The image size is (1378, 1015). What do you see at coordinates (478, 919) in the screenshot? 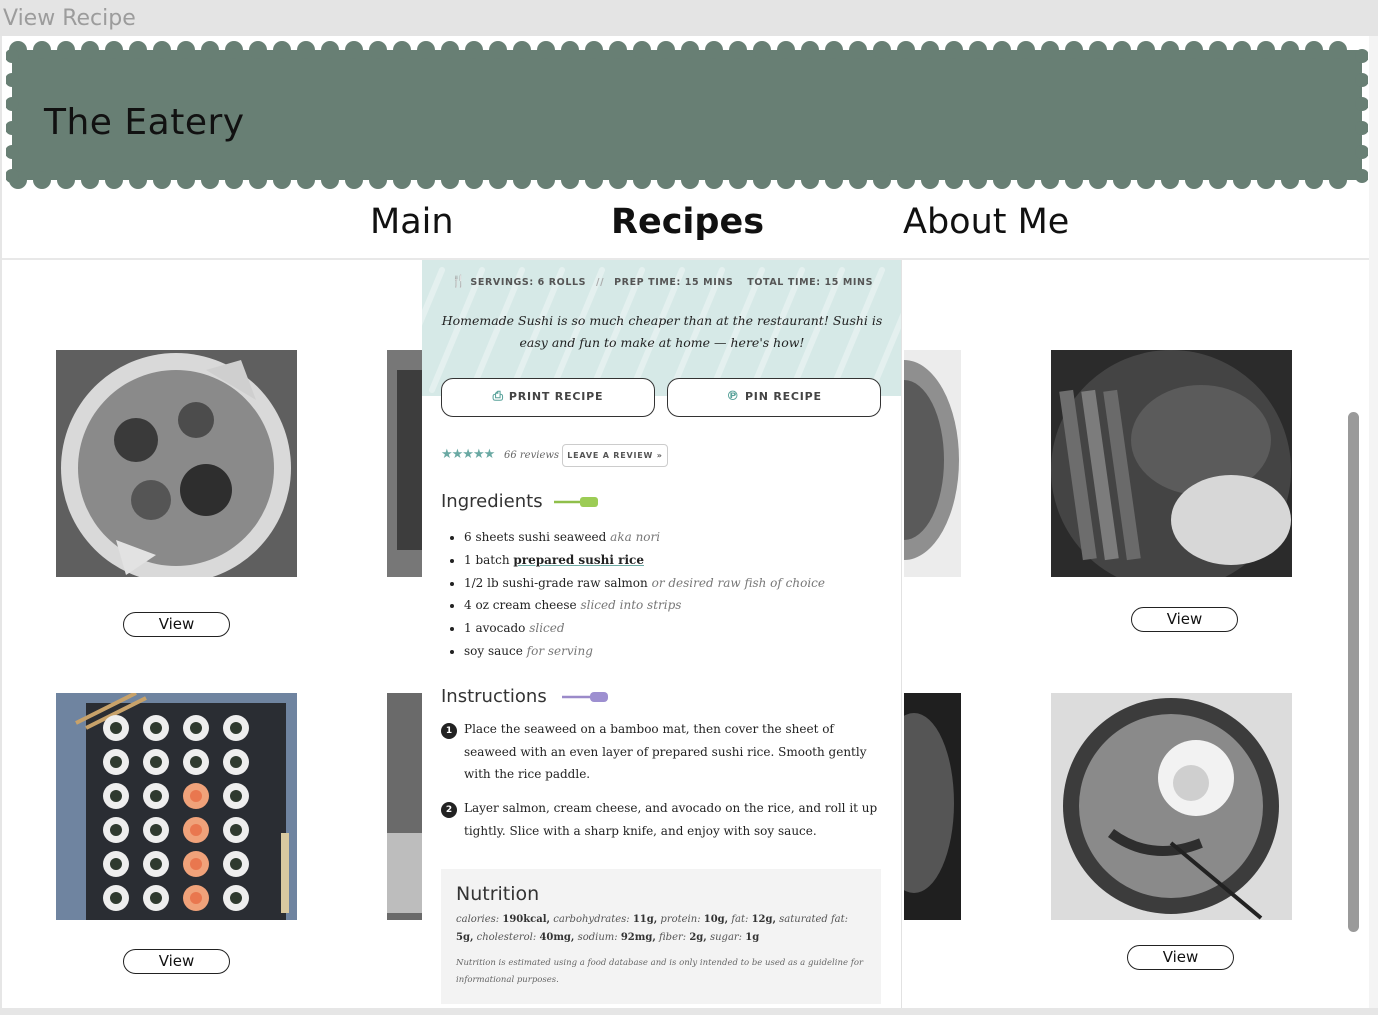
I see `nutri-label: calories:` at bounding box center [478, 919].